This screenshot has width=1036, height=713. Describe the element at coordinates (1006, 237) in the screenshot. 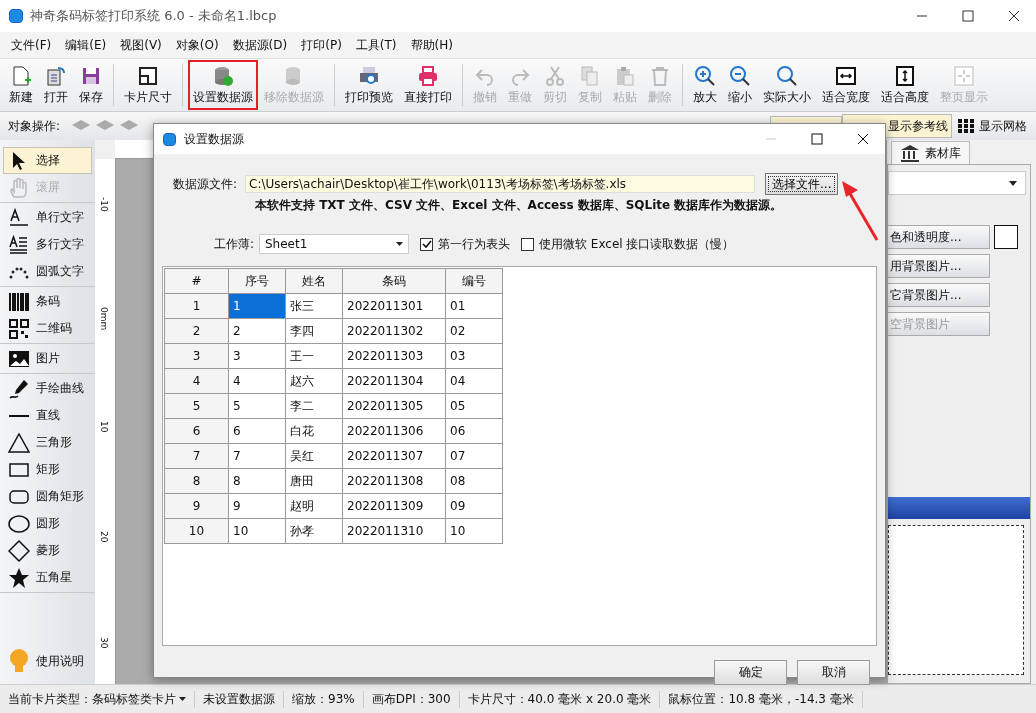

I see `color-swatch` at that location.